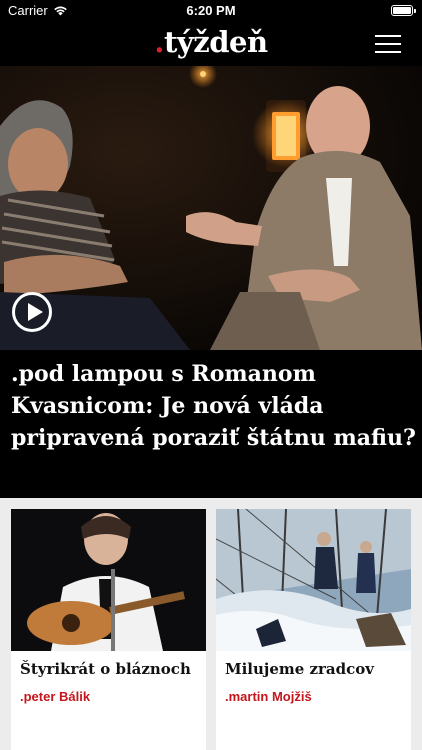 This screenshot has height=750, width=422. Describe the element at coordinates (403, 10) in the screenshot. I see `battery-icon` at that location.